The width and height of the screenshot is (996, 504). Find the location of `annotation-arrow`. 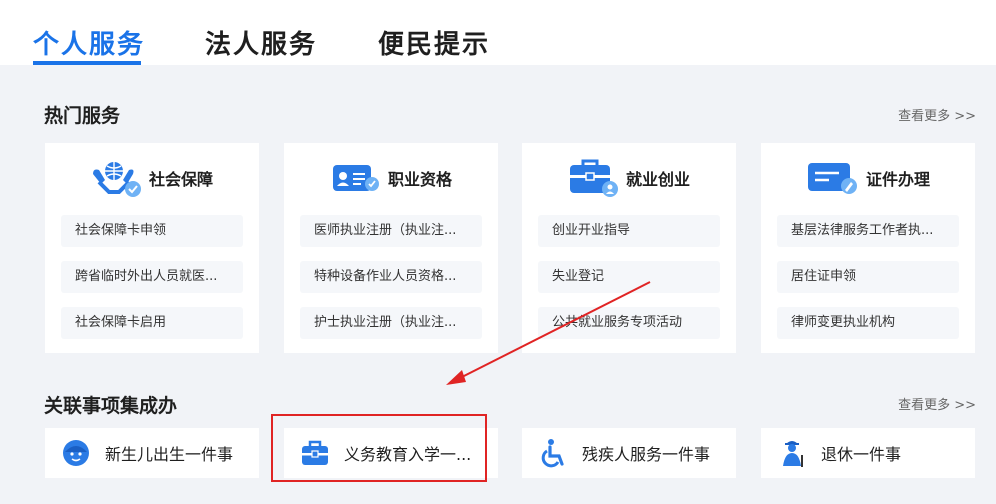

annotation-arrow is located at coordinates (548, 333).